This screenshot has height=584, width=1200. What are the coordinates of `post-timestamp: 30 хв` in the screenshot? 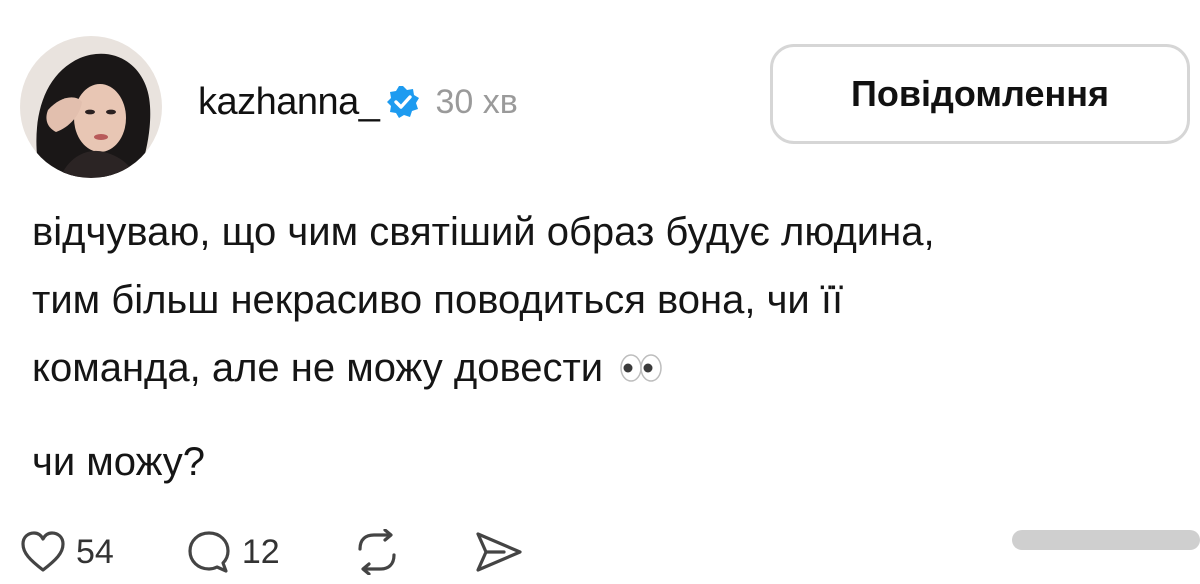 It's located at (476, 101).